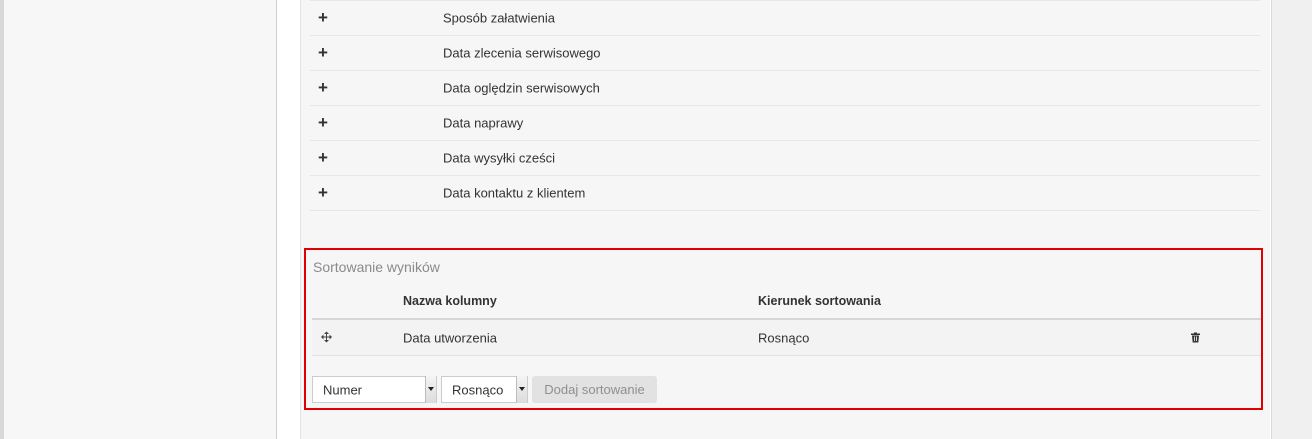 The image size is (1312, 439). I want to click on right-margin, so click(1292, 219).